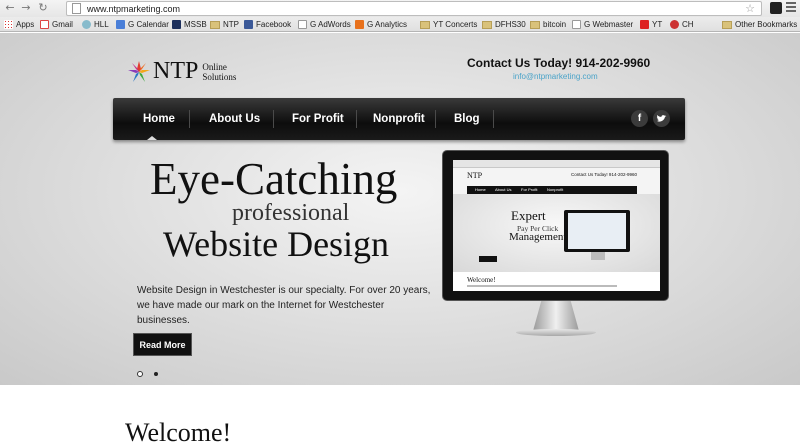 This screenshot has height=443, width=800. I want to click on mini-headline-2: Management, so click(538, 237).